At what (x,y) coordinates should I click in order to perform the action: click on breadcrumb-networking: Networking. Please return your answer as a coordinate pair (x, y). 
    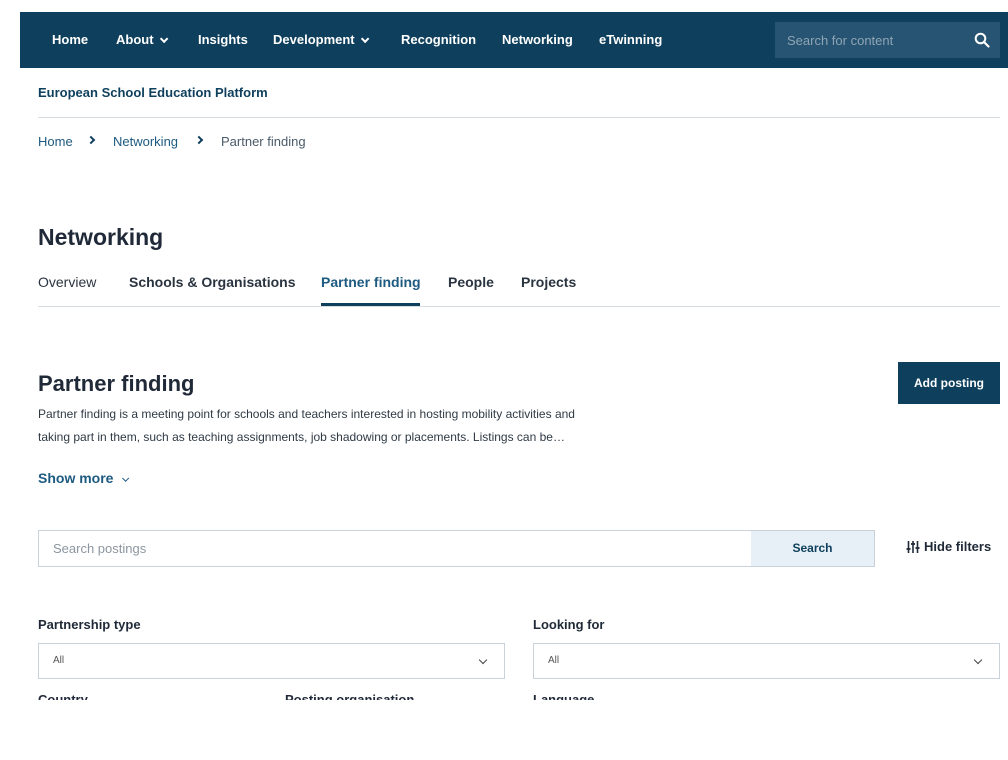
    Looking at the image, I should click on (145, 141).